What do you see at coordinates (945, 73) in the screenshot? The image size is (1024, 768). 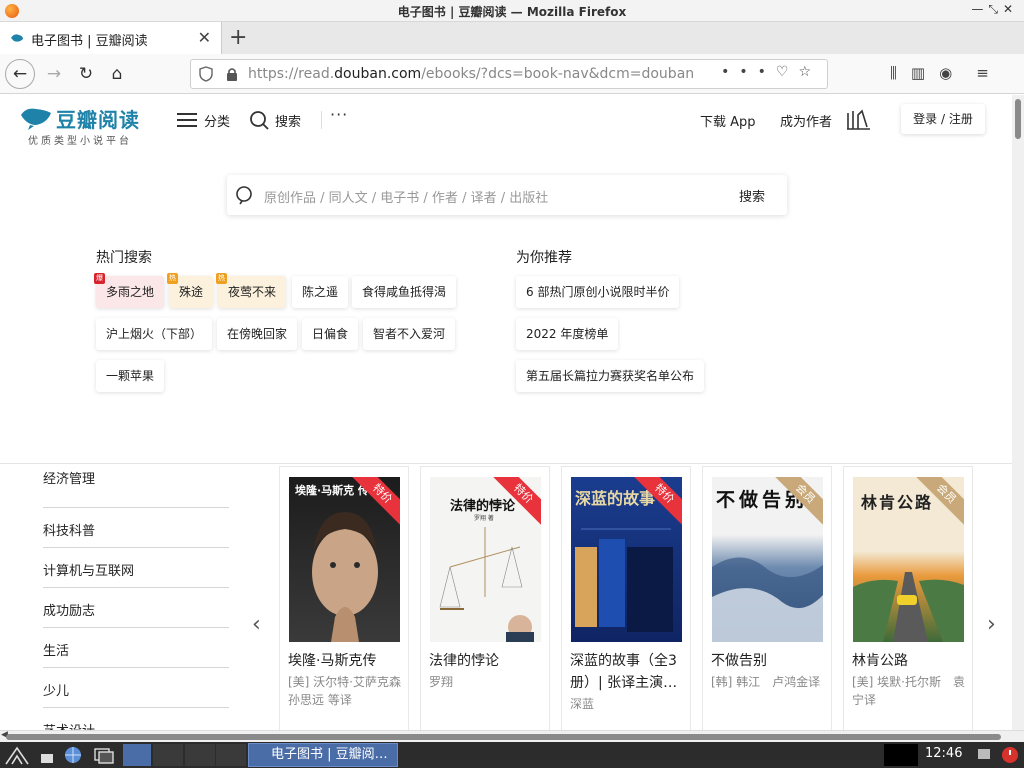 I see `account-icon: ◉` at bounding box center [945, 73].